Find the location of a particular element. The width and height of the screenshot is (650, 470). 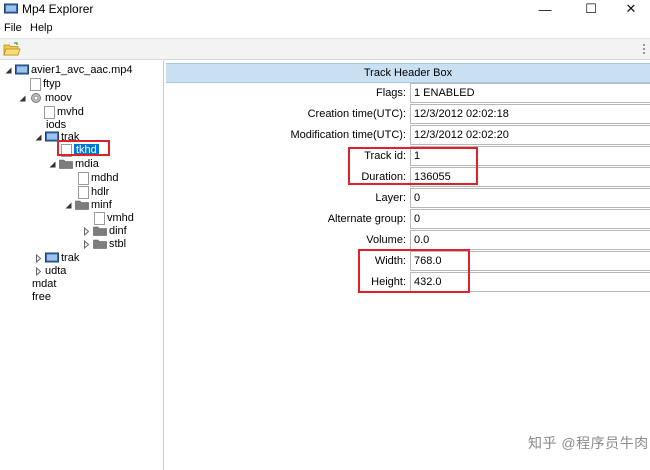

property-row-layer: Layer: 0 is located at coordinates (408, 198).